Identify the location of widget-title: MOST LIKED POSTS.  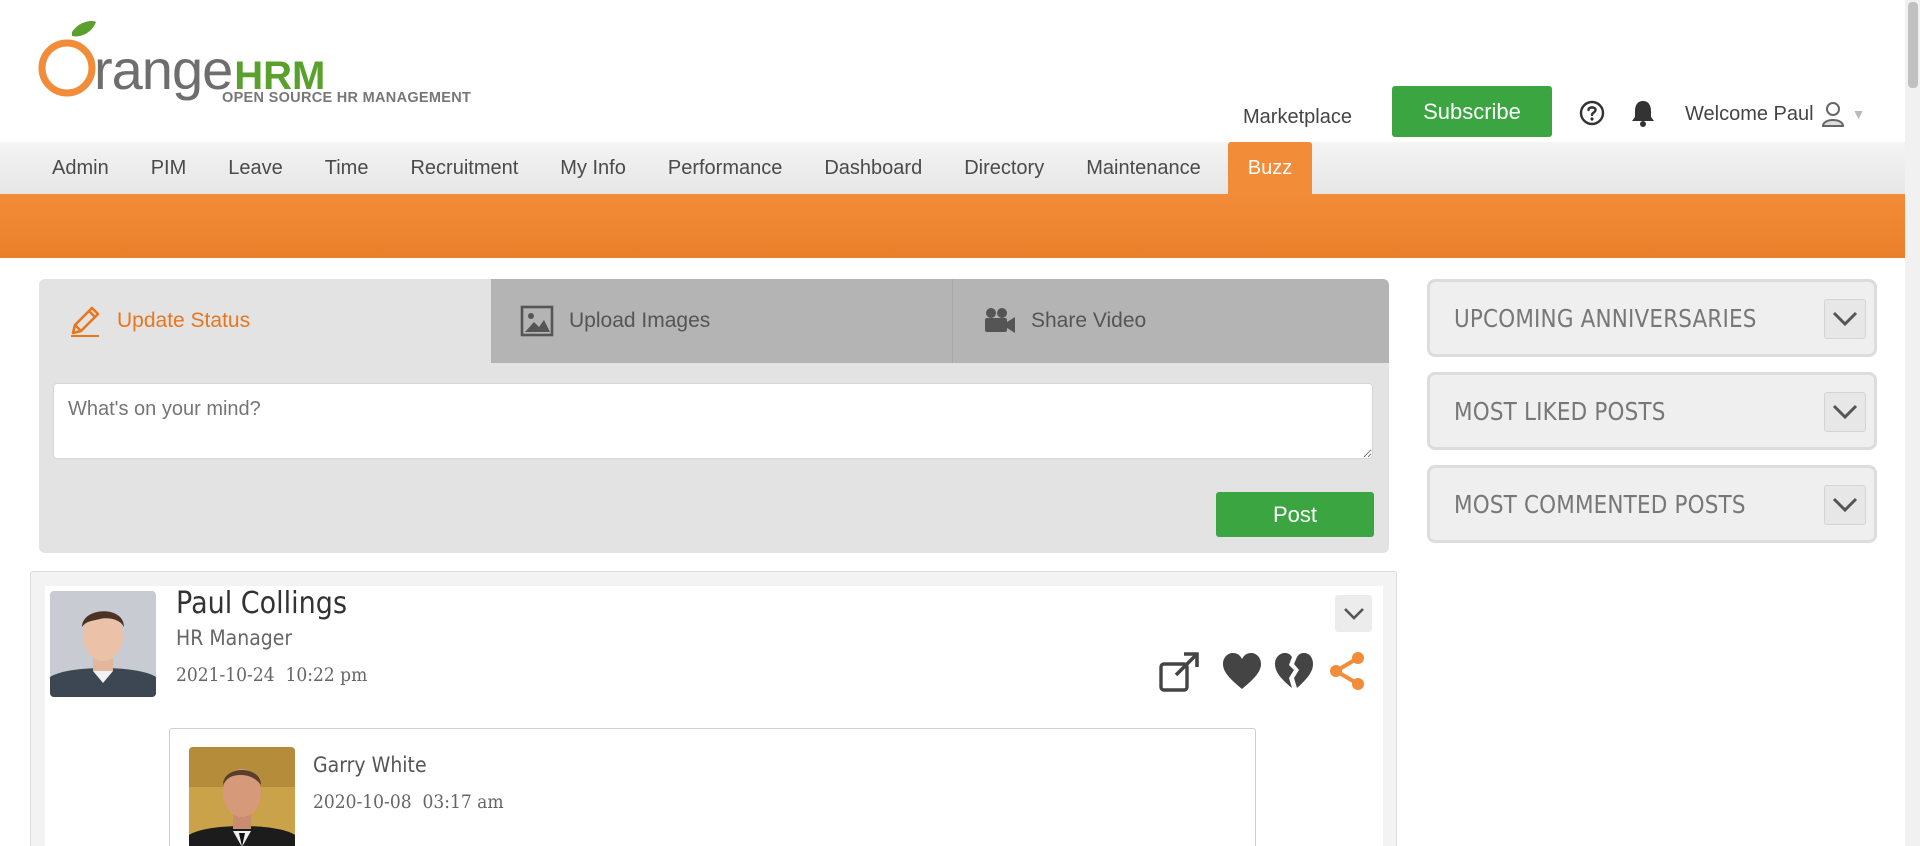
(1560, 411).